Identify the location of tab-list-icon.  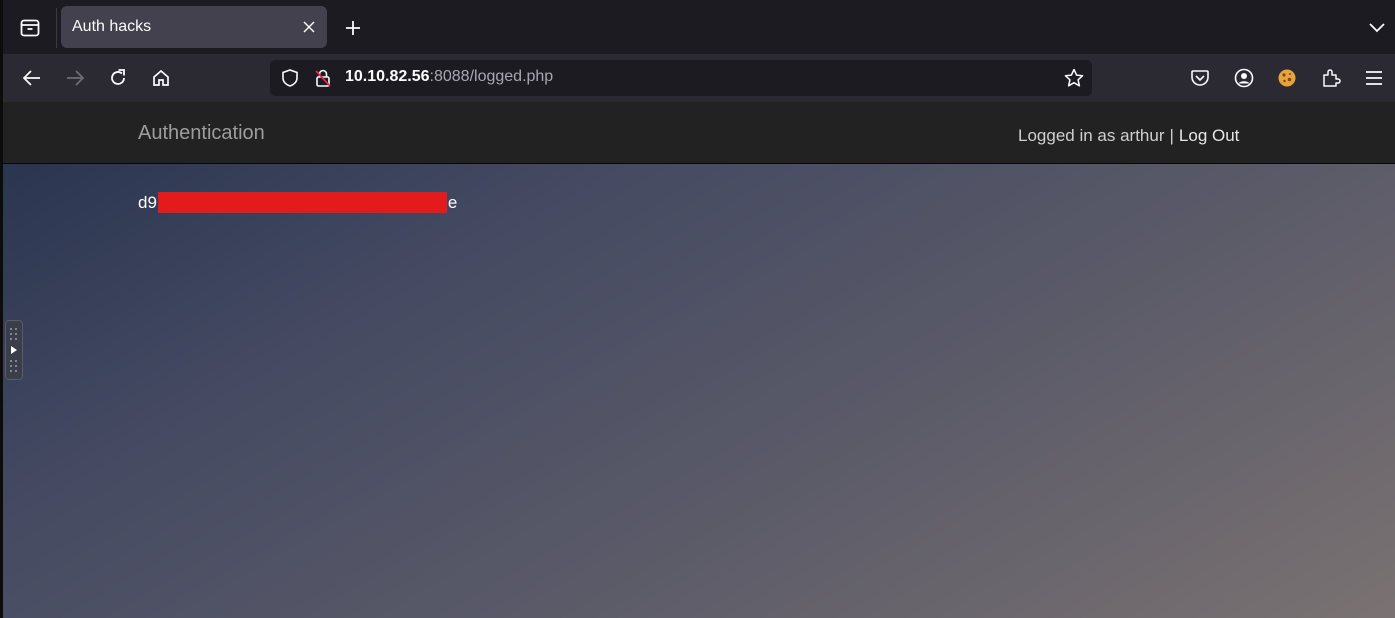
(30, 28).